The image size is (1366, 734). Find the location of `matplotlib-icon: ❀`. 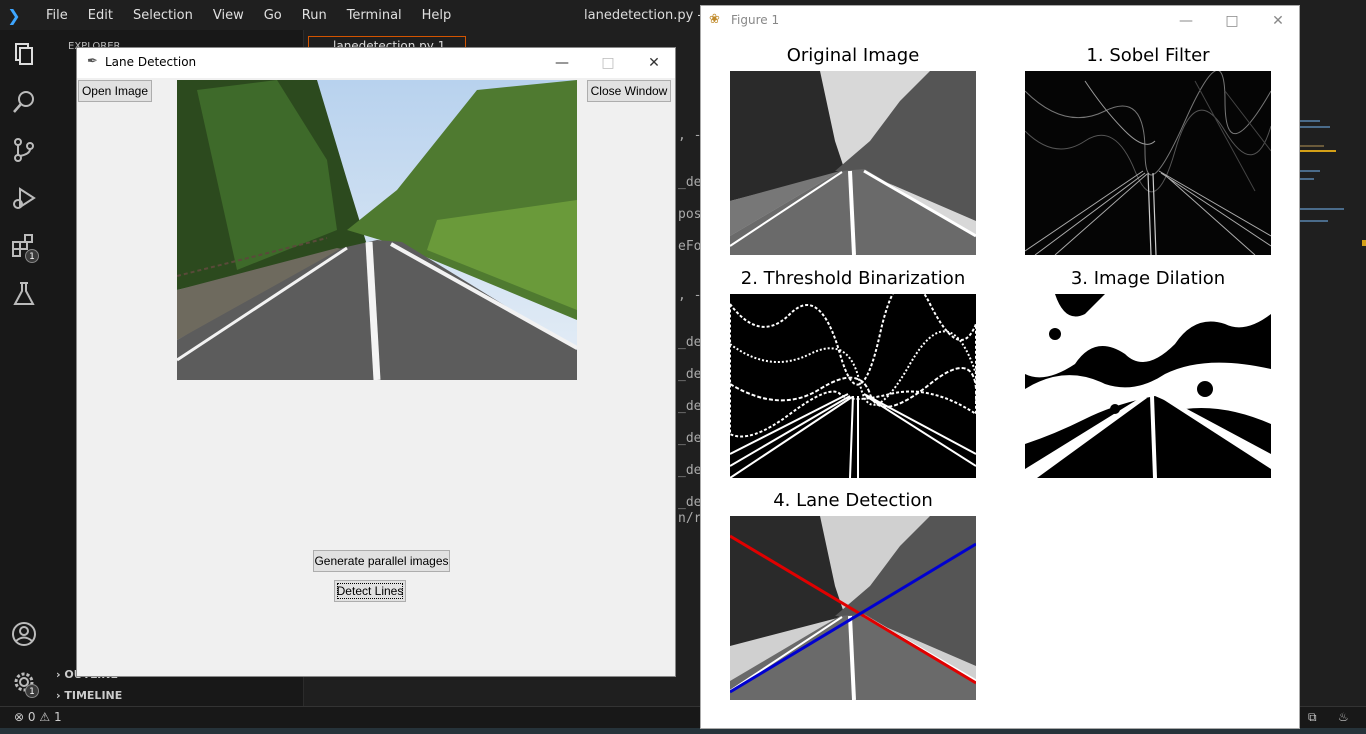

matplotlib-icon: ❀ is located at coordinates (714, 19).